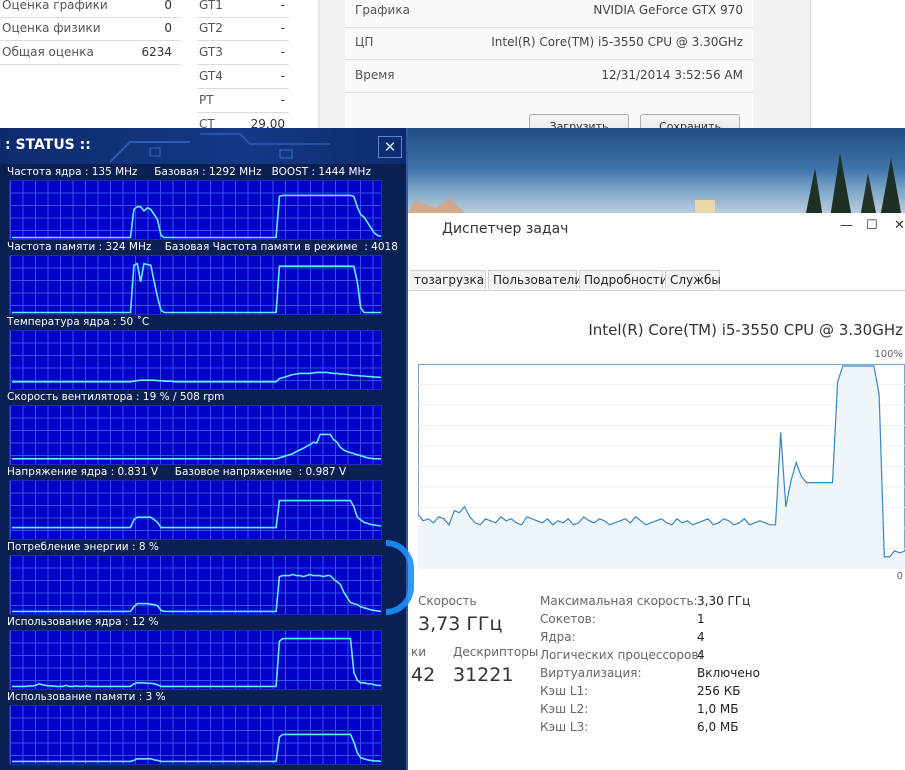 The image size is (905, 770). I want to click on gt-row: PT -, so click(243, 101).